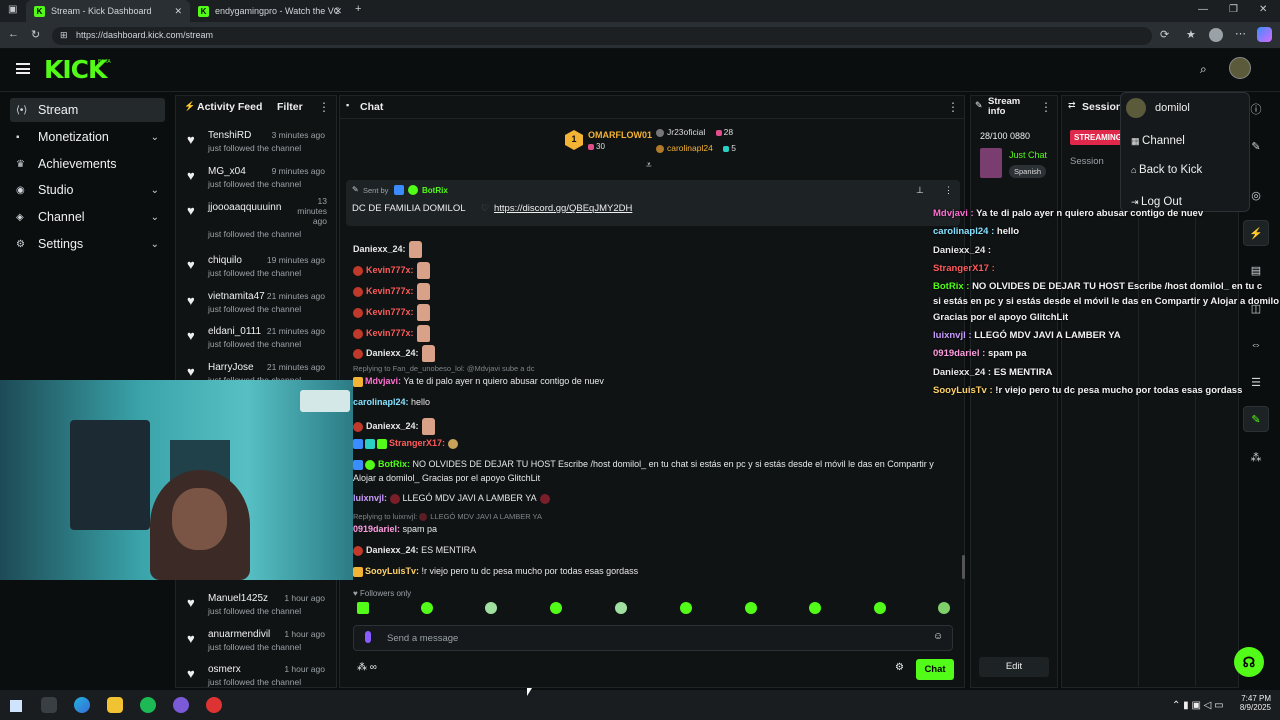 This screenshot has height=720, width=1280. I want to click on follower-name: eldani_0111, so click(234, 331).